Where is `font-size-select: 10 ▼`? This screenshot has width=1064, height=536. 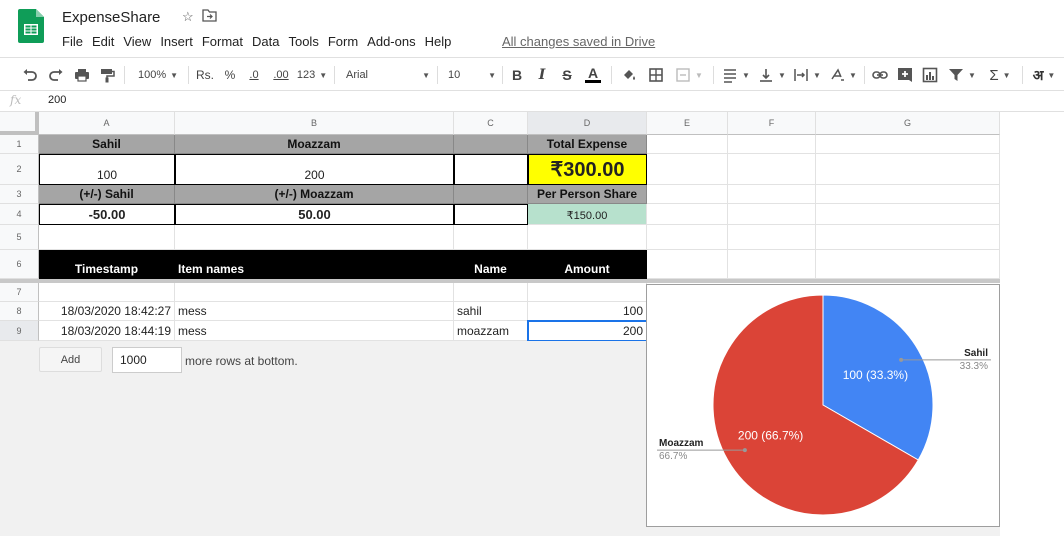
font-size-select: 10 ▼ is located at coordinates (472, 75).